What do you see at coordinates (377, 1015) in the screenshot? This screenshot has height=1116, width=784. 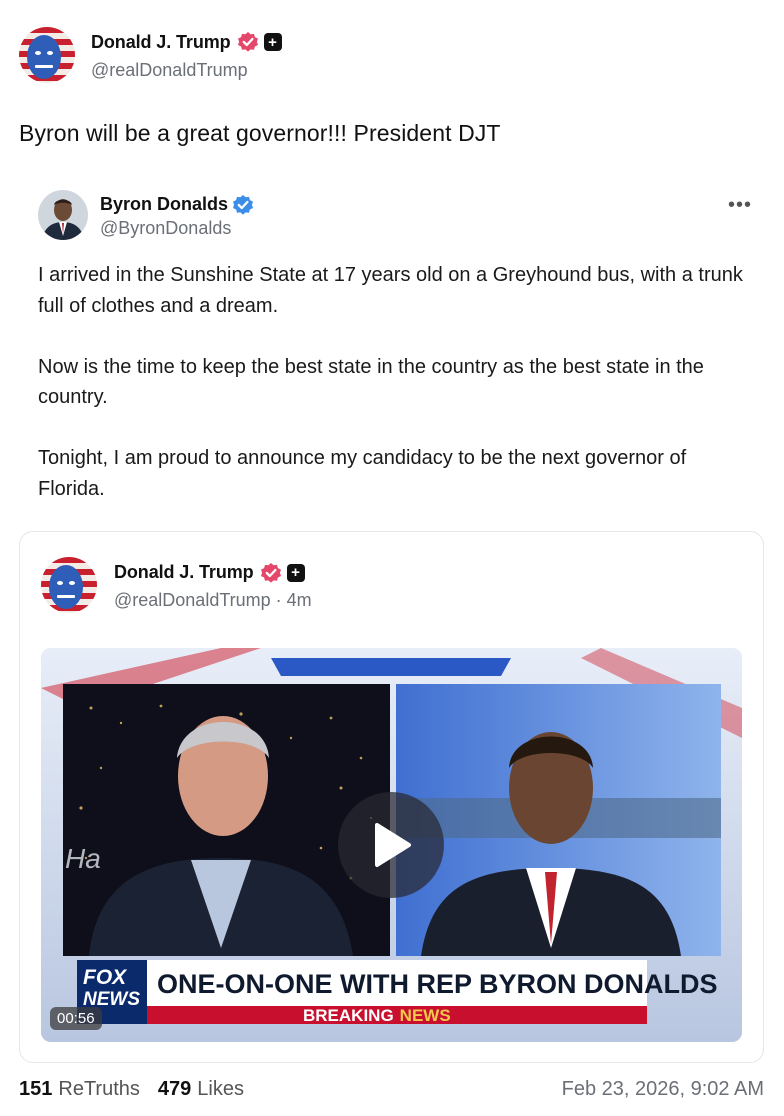 I see `banner-text: BREAKING NEWS` at bounding box center [377, 1015].